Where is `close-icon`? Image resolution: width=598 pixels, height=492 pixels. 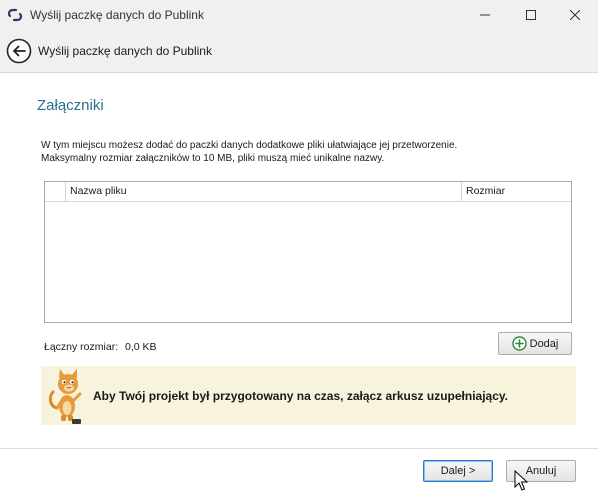
close-icon is located at coordinates (575, 15).